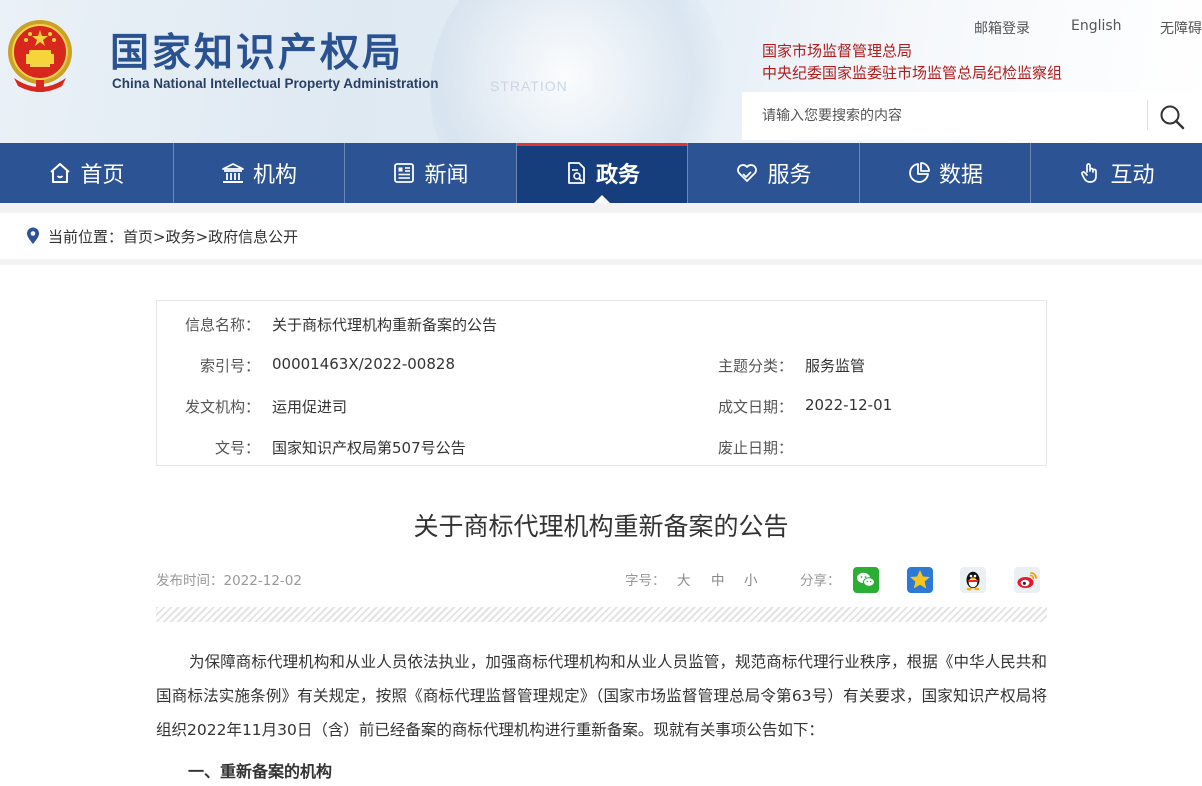 Image resolution: width=1202 pixels, height=786 pixels. What do you see at coordinates (446, 175) in the screenshot?
I see `nav-label: 新闻` at bounding box center [446, 175].